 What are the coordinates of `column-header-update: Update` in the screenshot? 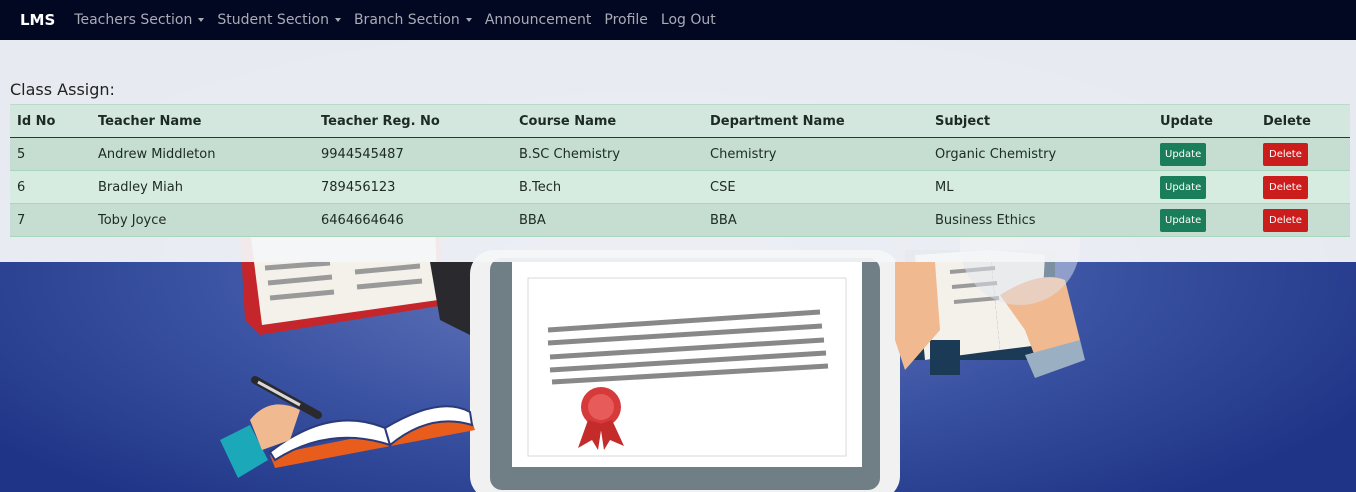 It's located at (1204, 121).